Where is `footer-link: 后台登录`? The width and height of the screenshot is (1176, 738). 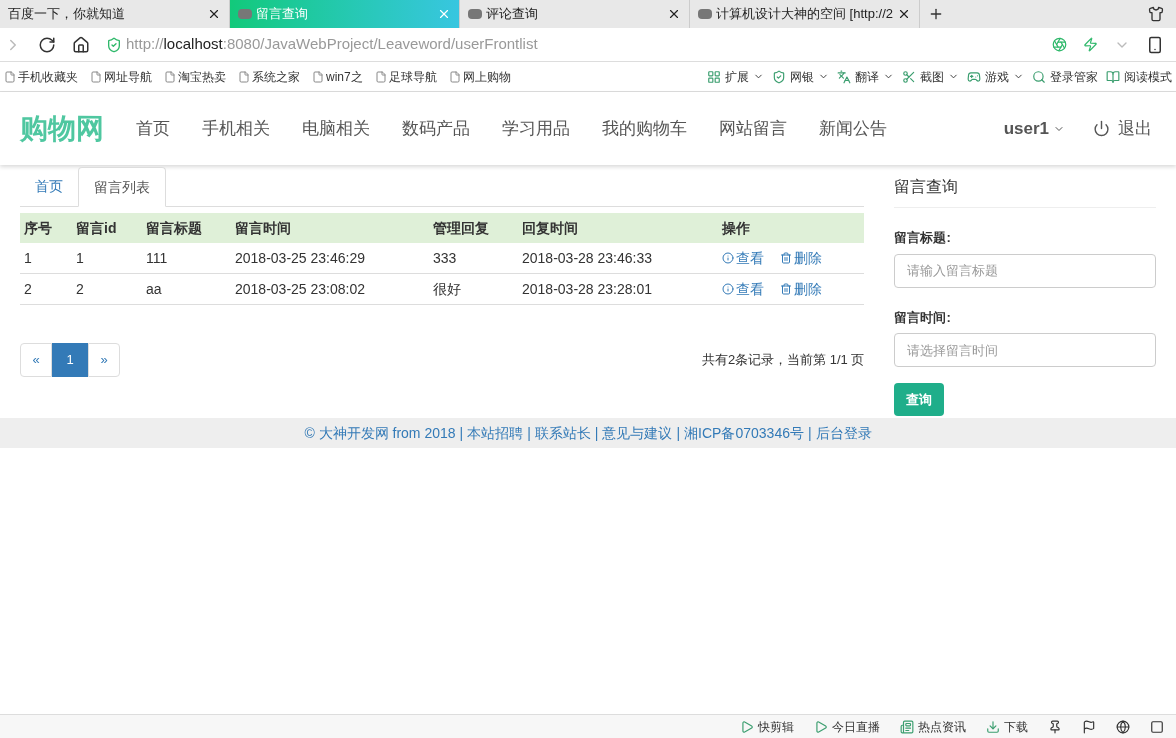
footer-link: 后台登录 is located at coordinates (843, 433).